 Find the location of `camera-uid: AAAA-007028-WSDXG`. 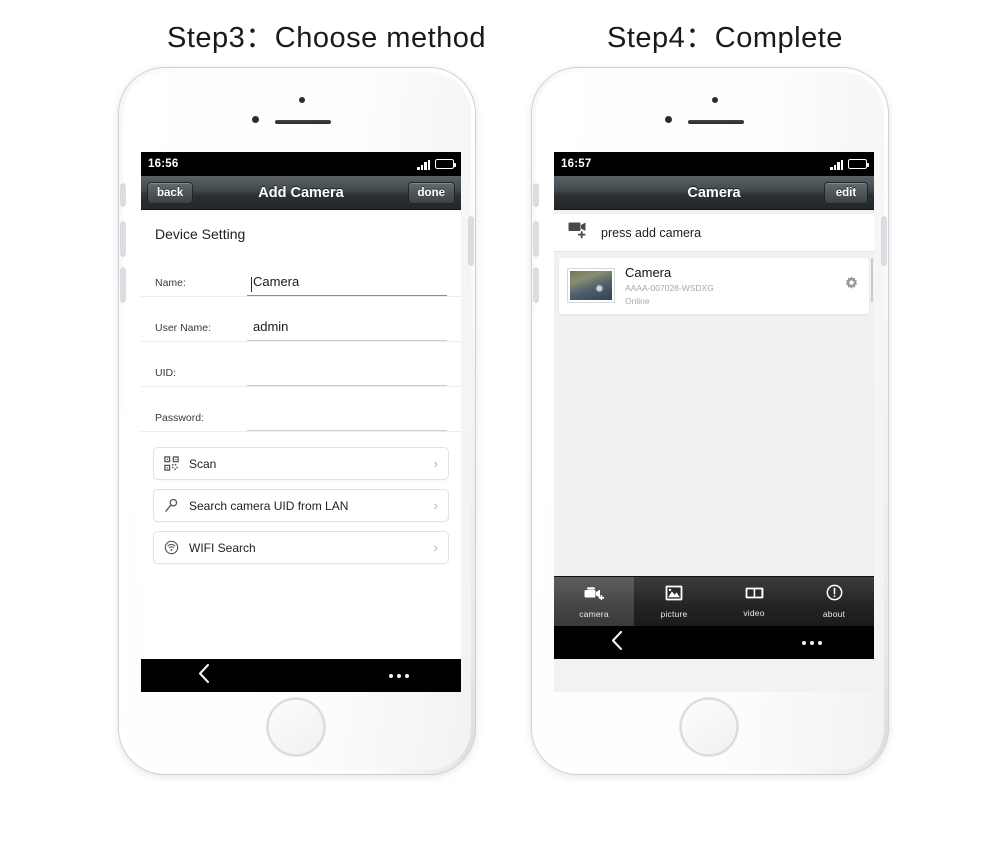

camera-uid: AAAA-007028-WSDXG is located at coordinates (669, 288).